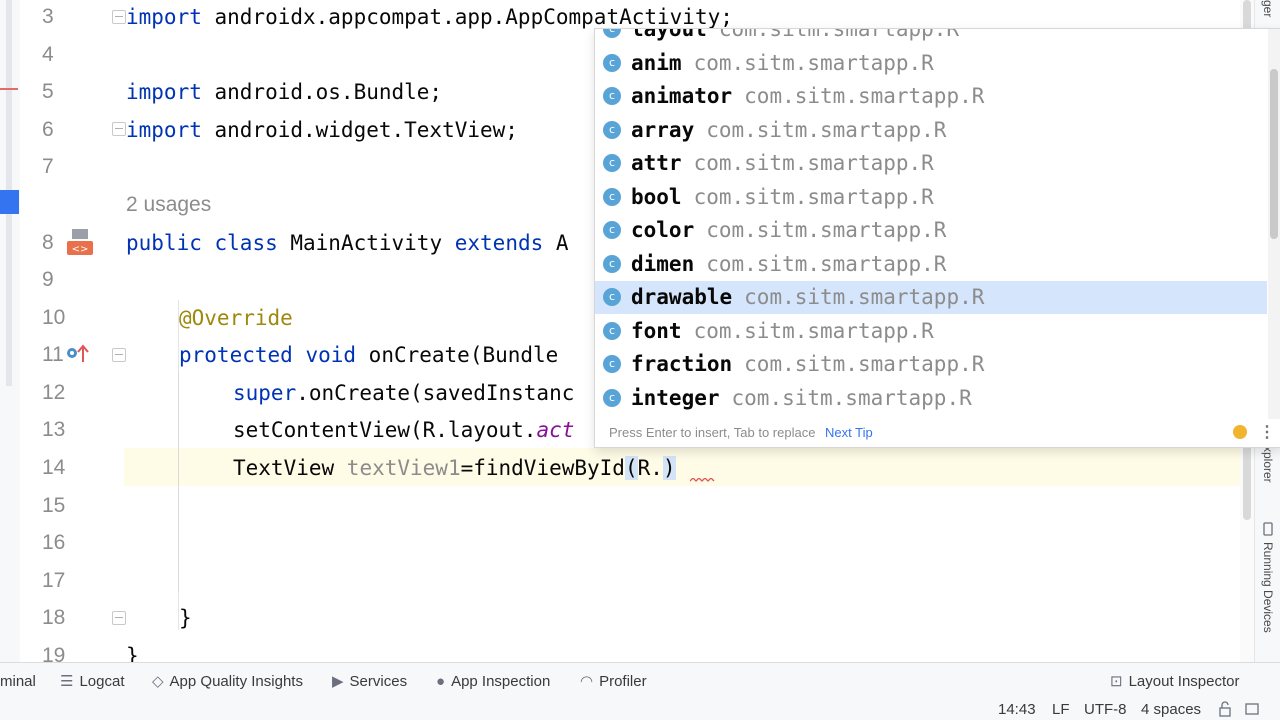  Describe the element at coordinates (9, 89) in the screenshot. I see `vcs-change-marker` at that location.